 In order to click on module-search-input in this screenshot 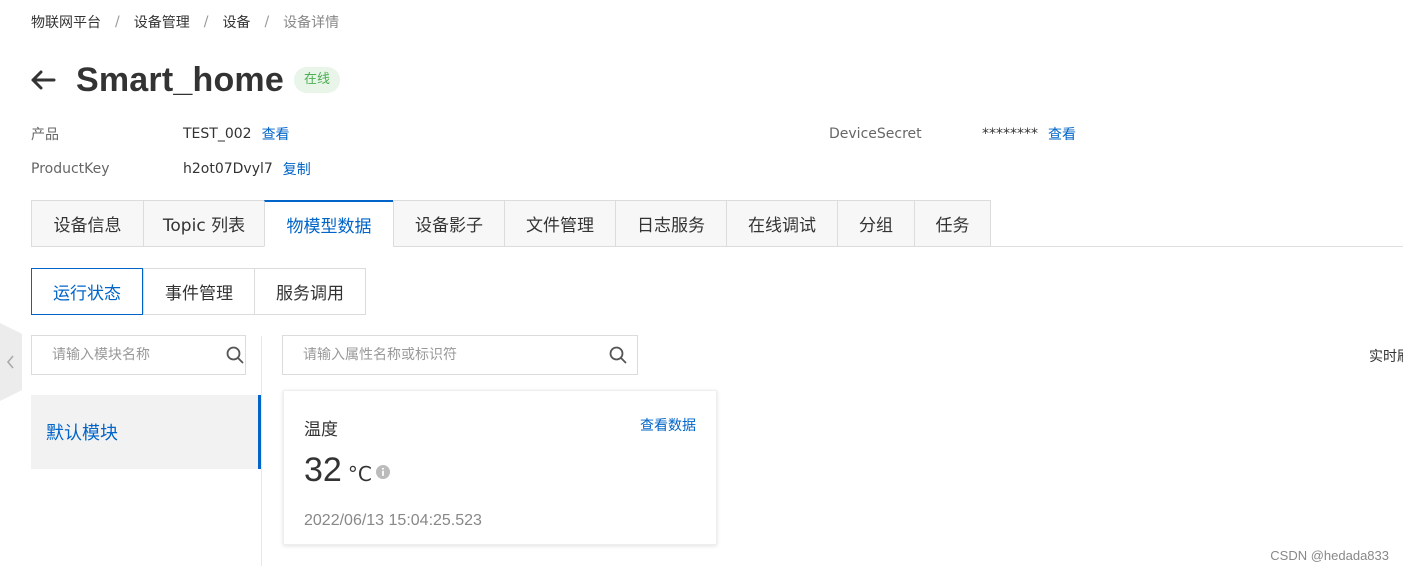, I will do `click(139, 355)`.